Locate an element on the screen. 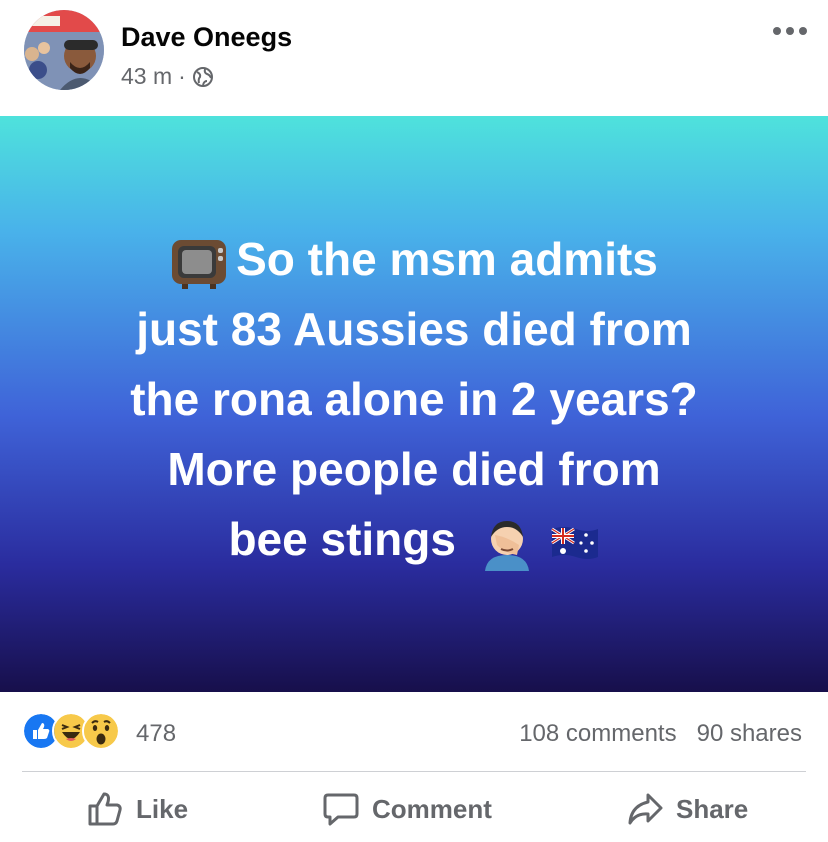  comment-button: Comment is located at coordinates (407, 809).